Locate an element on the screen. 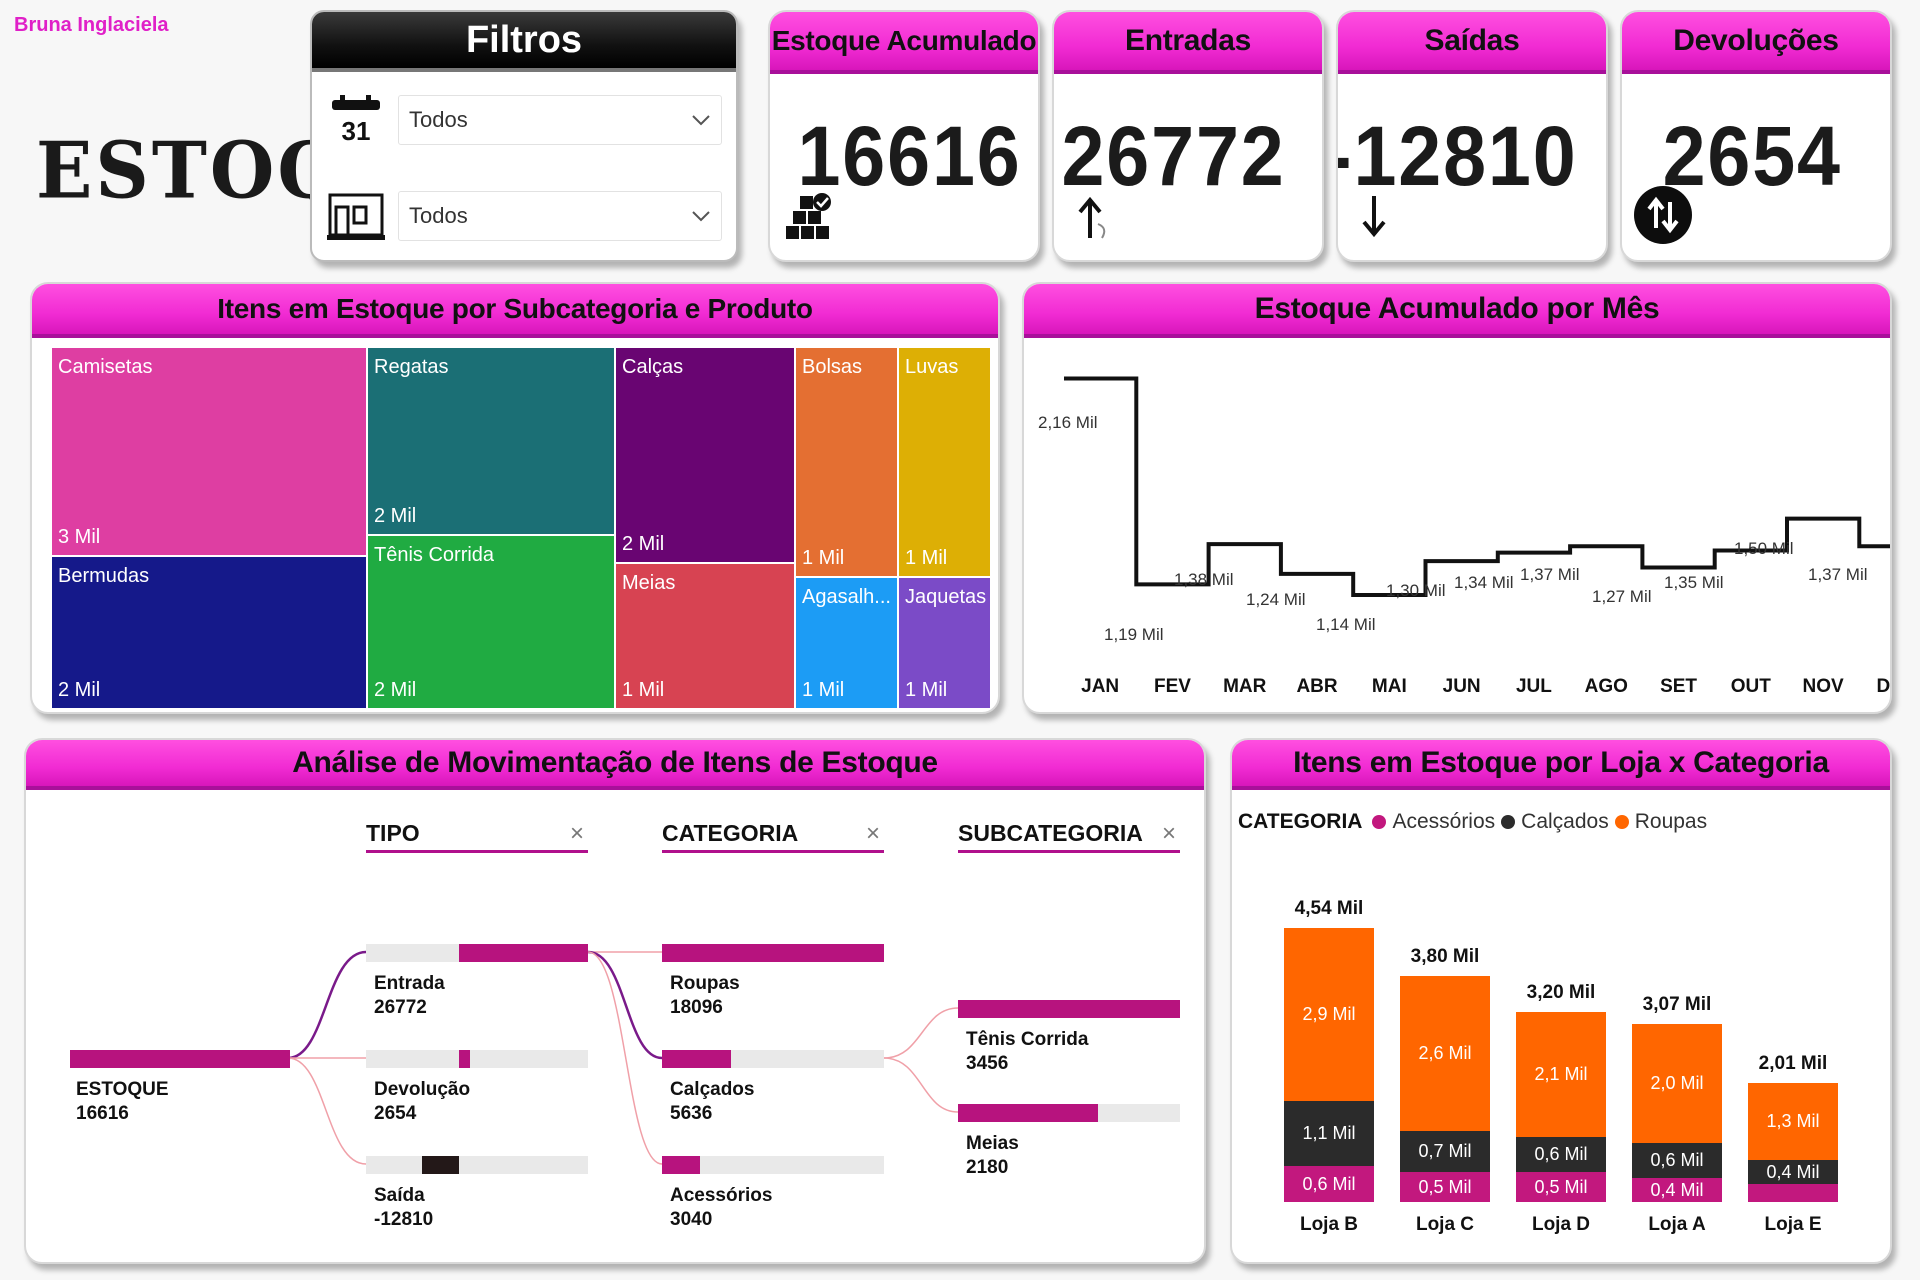 This screenshot has width=1920, height=1280. categoria-node-label-value: 3040 is located at coordinates (691, 1219).